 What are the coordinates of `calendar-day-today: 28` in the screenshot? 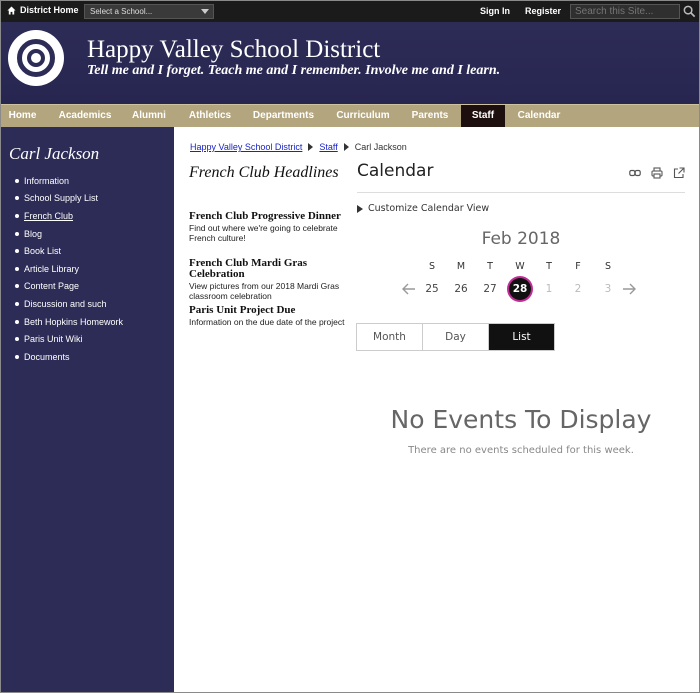 It's located at (520, 289).